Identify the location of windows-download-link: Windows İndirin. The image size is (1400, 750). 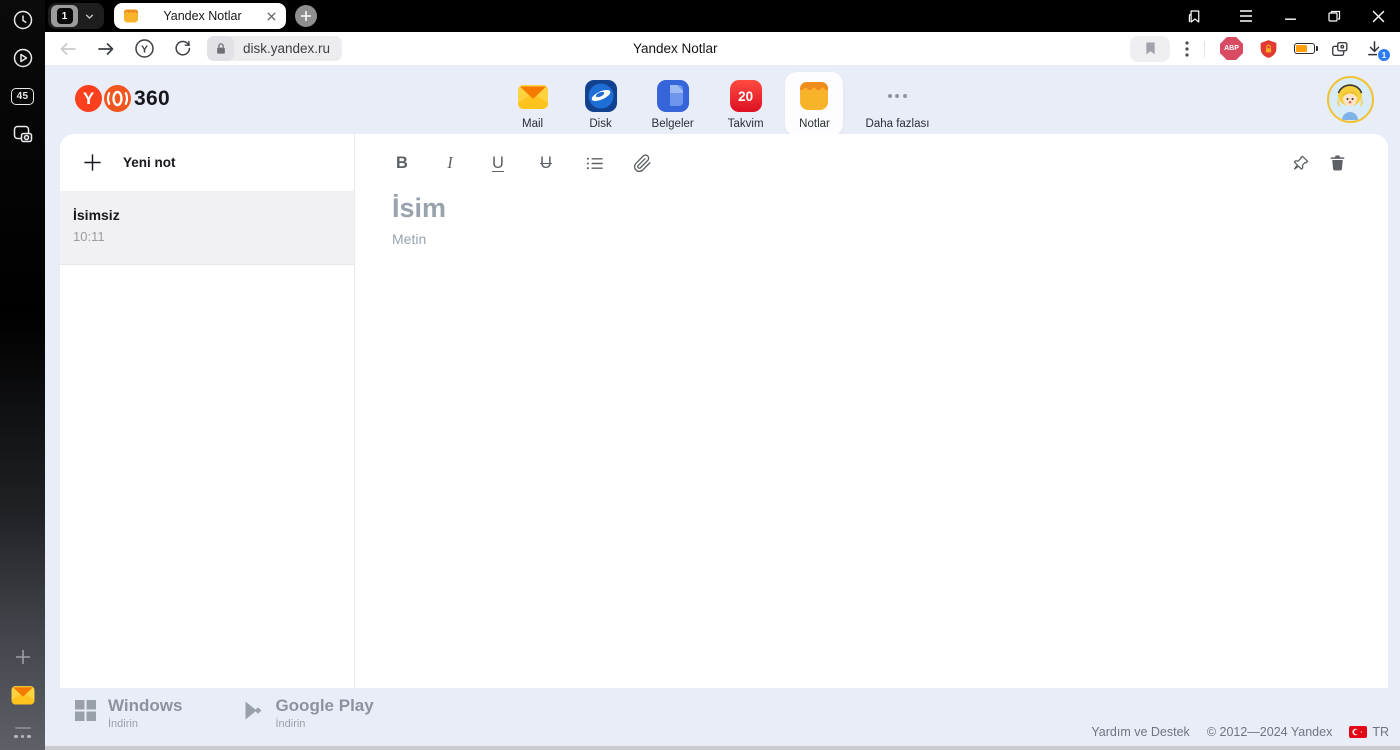
(129, 713).